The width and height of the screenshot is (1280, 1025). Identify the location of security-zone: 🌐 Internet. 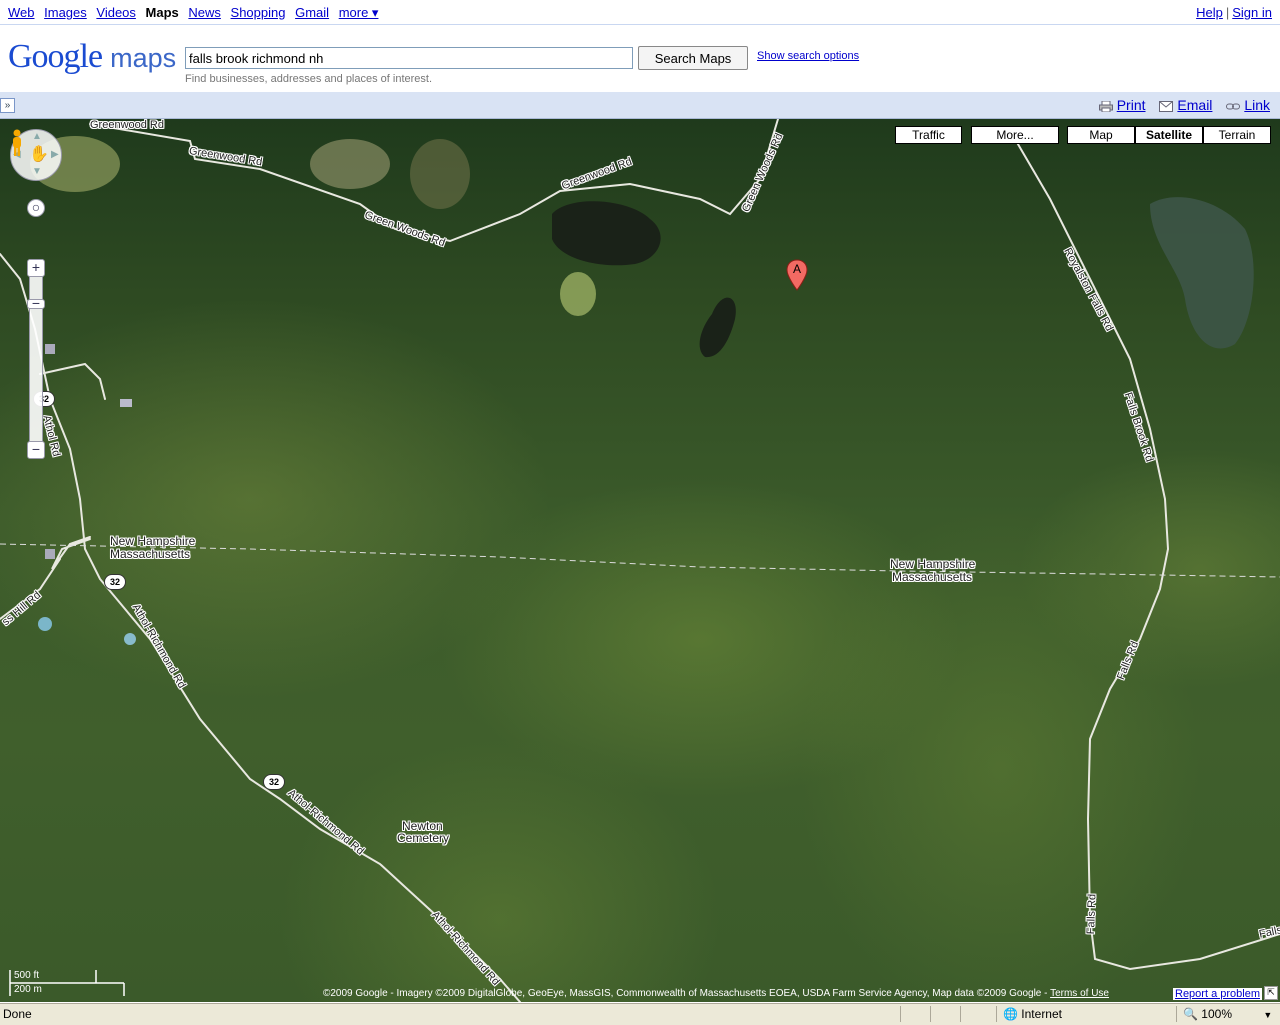
(1029, 1014).